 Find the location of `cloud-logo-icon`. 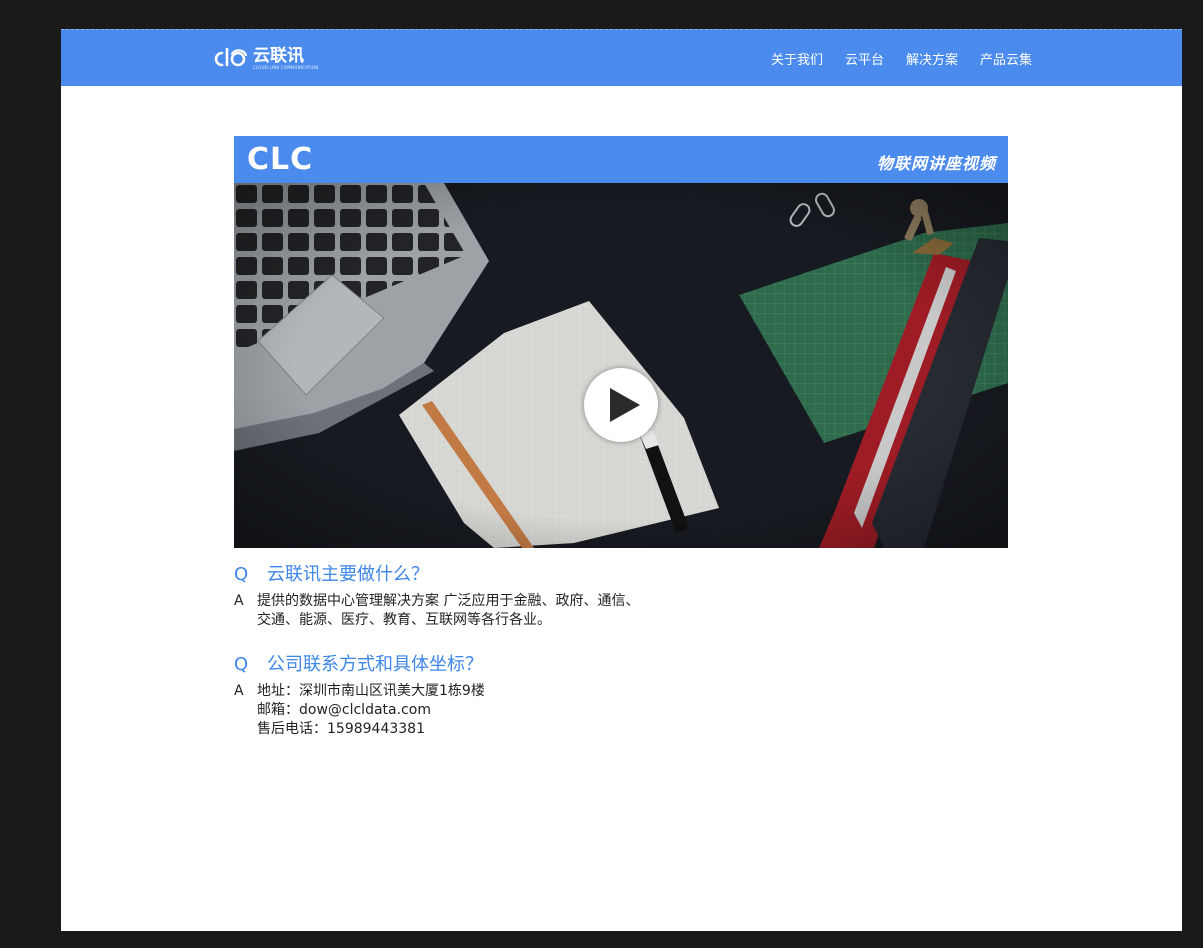

cloud-logo-icon is located at coordinates (231, 57).